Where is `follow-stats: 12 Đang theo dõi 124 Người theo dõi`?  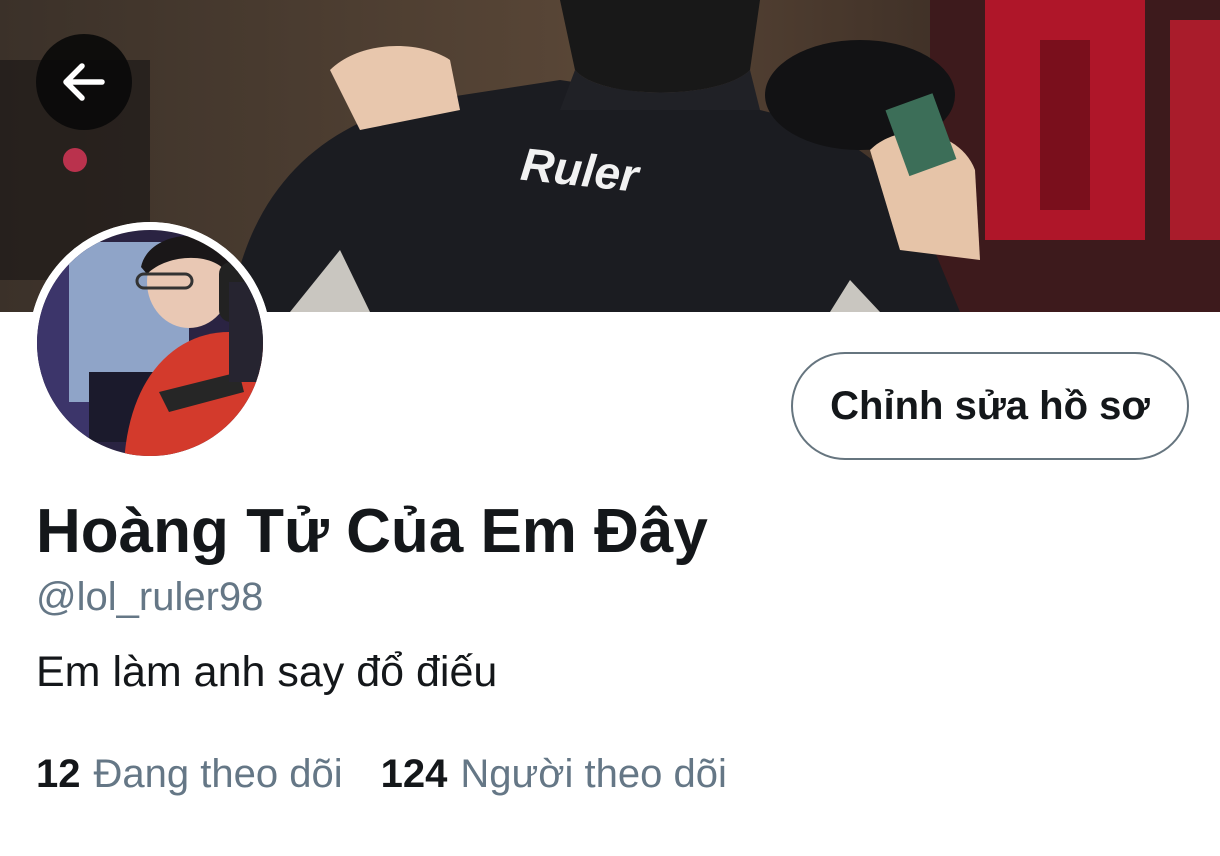
follow-stats: 12 Đang theo dõi 124 Người theo dõi is located at coordinates (381, 774).